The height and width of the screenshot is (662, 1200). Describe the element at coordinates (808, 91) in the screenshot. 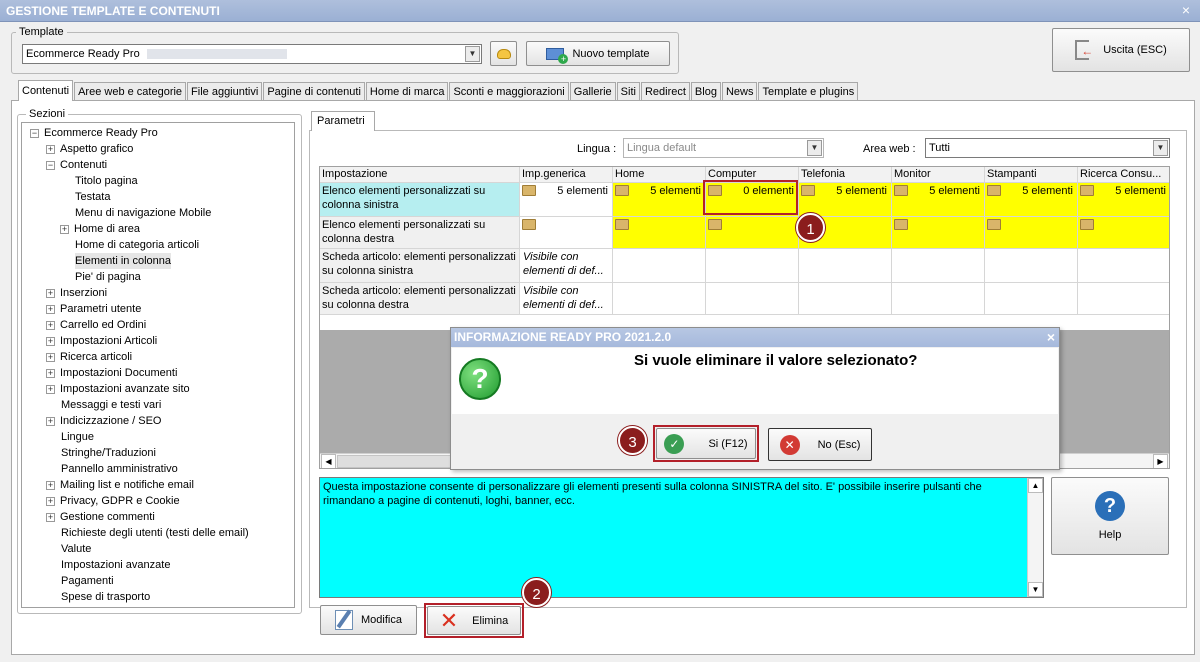

I see `tab-template-e-plugins: Template e plugins` at that location.